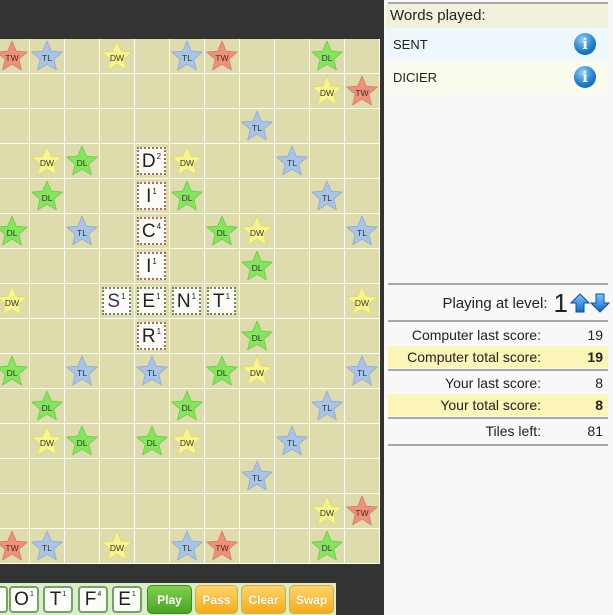 This screenshot has width=613, height=615. I want to click on rack-tile, so click(4, 599).